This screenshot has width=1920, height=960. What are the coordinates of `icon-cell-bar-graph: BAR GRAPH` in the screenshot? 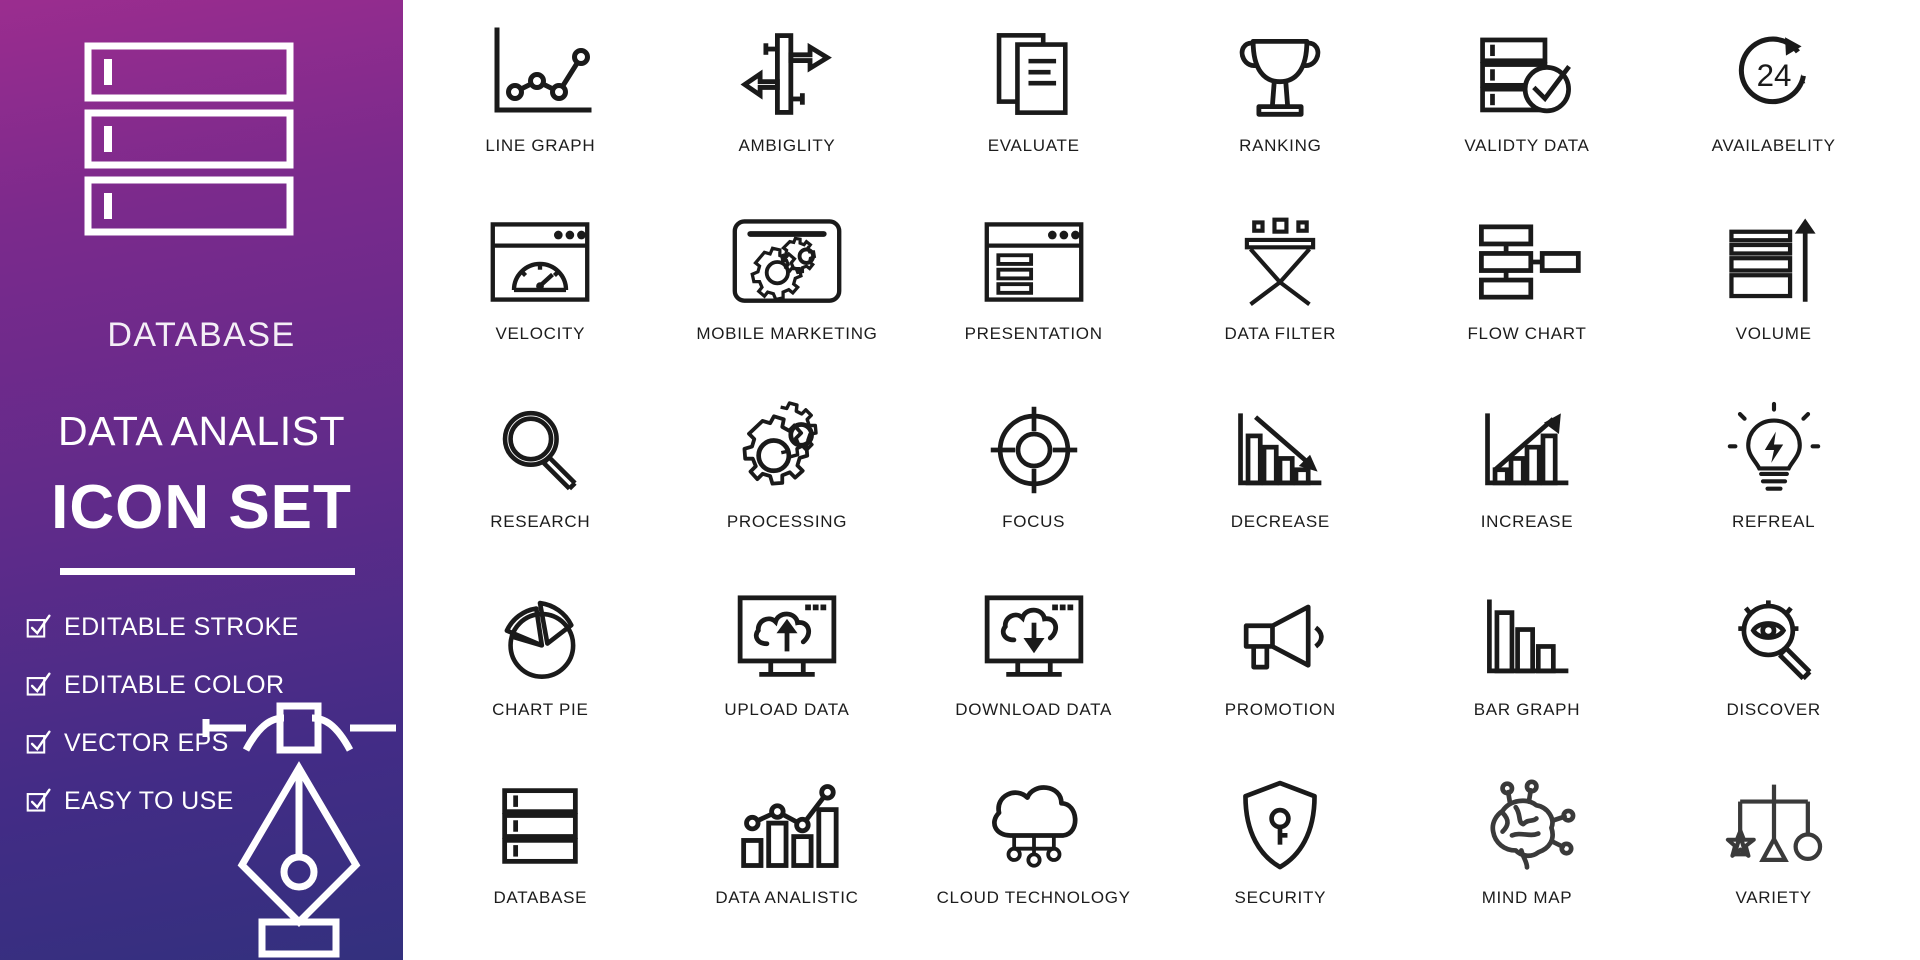 It's located at (1527, 666).